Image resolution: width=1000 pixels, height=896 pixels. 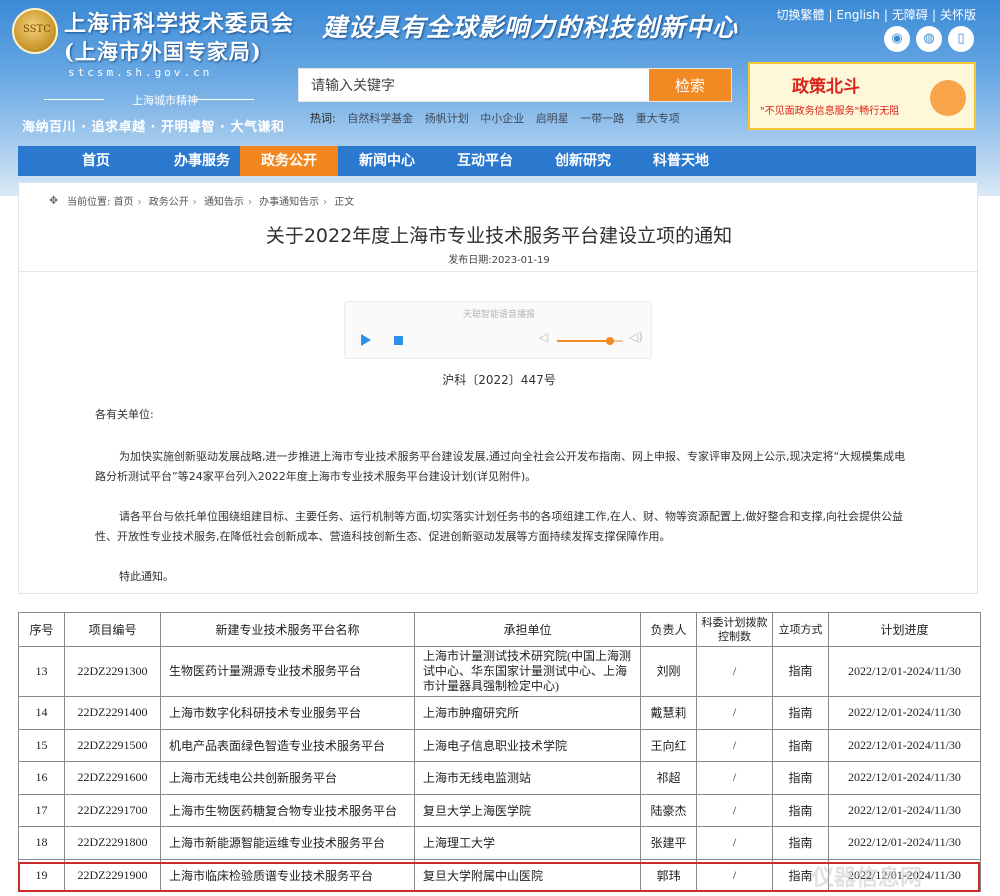 I want to click on search-input, so click(x=474, y=85).